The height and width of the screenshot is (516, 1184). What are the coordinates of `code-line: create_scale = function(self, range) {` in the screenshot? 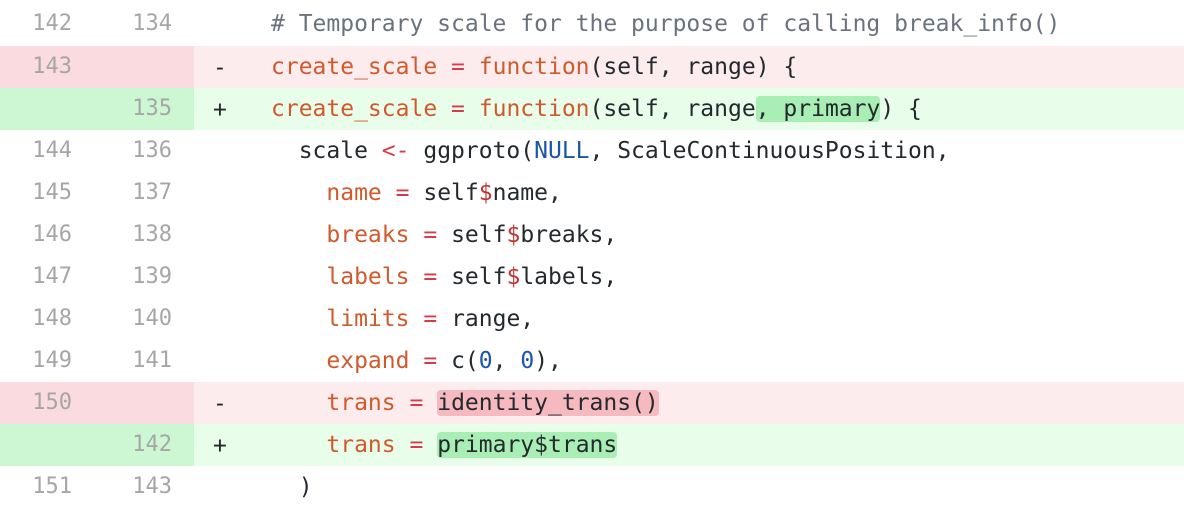 It's located at (534, 67).